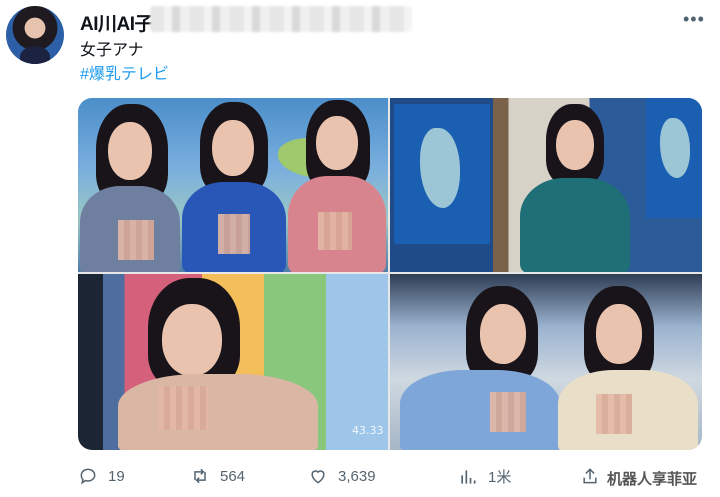 Image resolution: width=720 pixels, height=497 pixels. Describe the element at coordinates (357, 476) in the screenshot. I see `like-count: 3,639` at that location.